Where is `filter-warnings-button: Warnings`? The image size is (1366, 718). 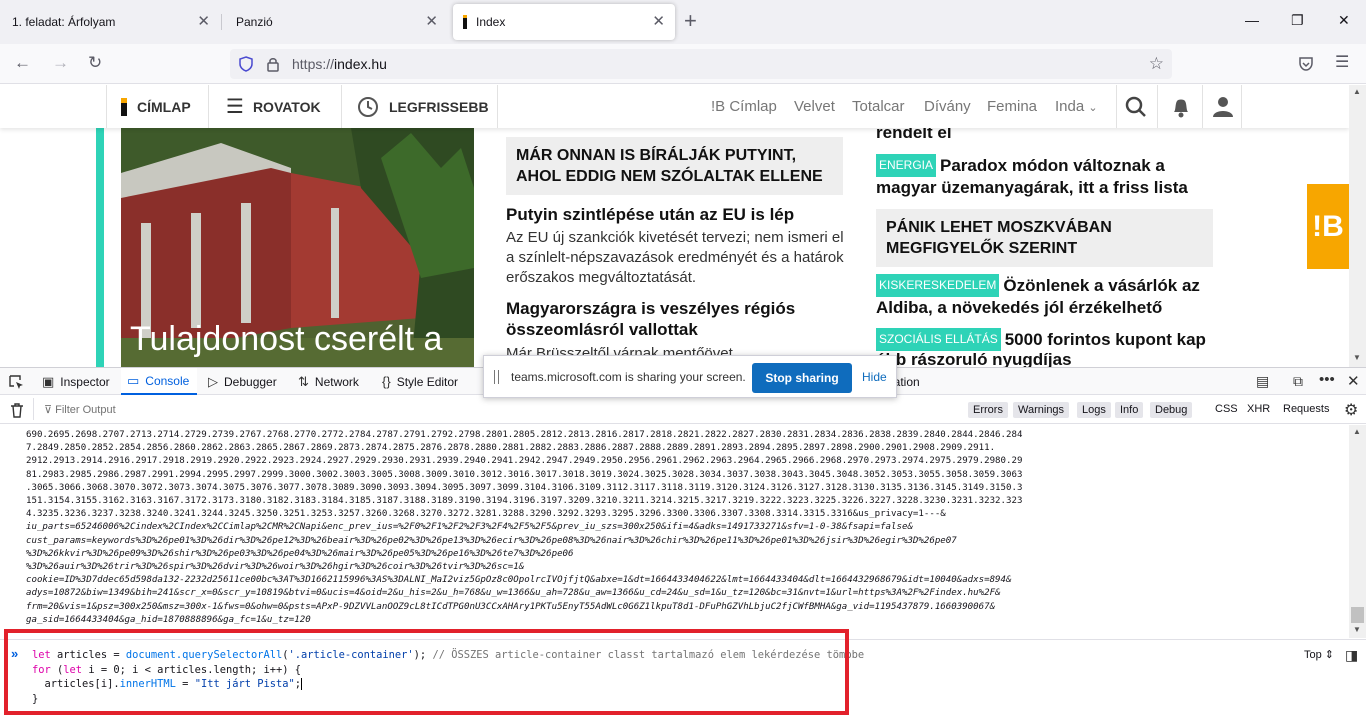 filter-warnings-button: Warnings is located at coordinates (1041, 410).